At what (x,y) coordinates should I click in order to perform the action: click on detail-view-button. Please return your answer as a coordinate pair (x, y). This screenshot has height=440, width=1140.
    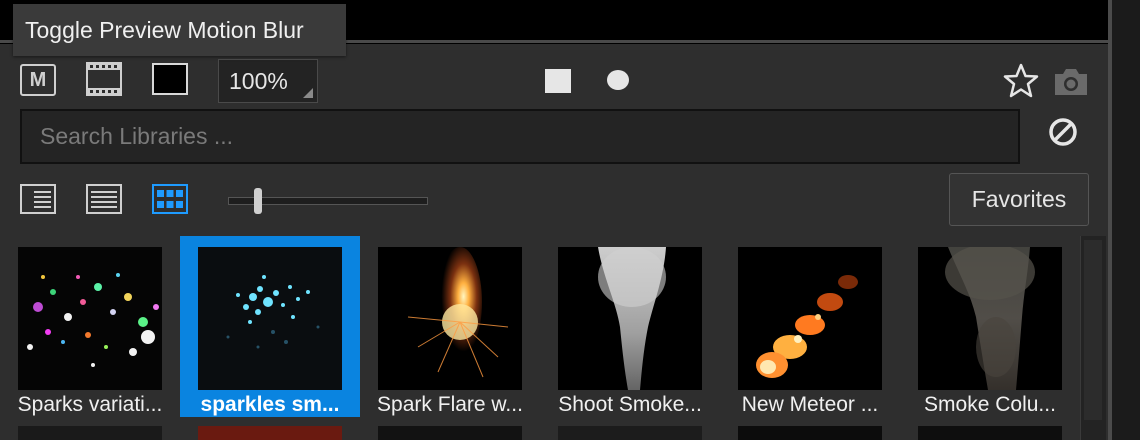
    Looking at the image, I should click on (104, 199).